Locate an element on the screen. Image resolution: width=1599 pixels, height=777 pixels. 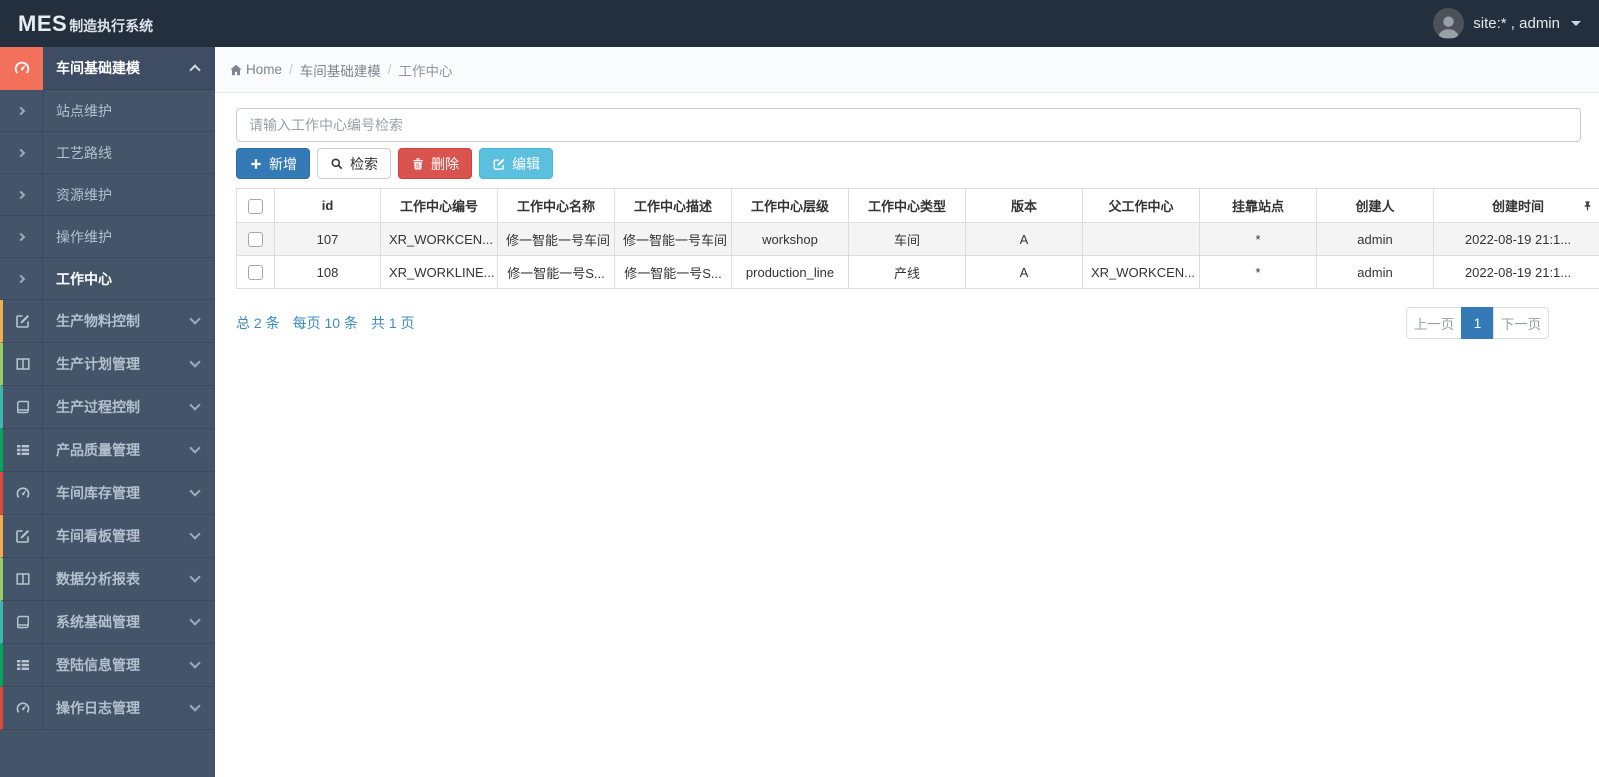
cell-level: workshop is located at coordinates (790, 239).